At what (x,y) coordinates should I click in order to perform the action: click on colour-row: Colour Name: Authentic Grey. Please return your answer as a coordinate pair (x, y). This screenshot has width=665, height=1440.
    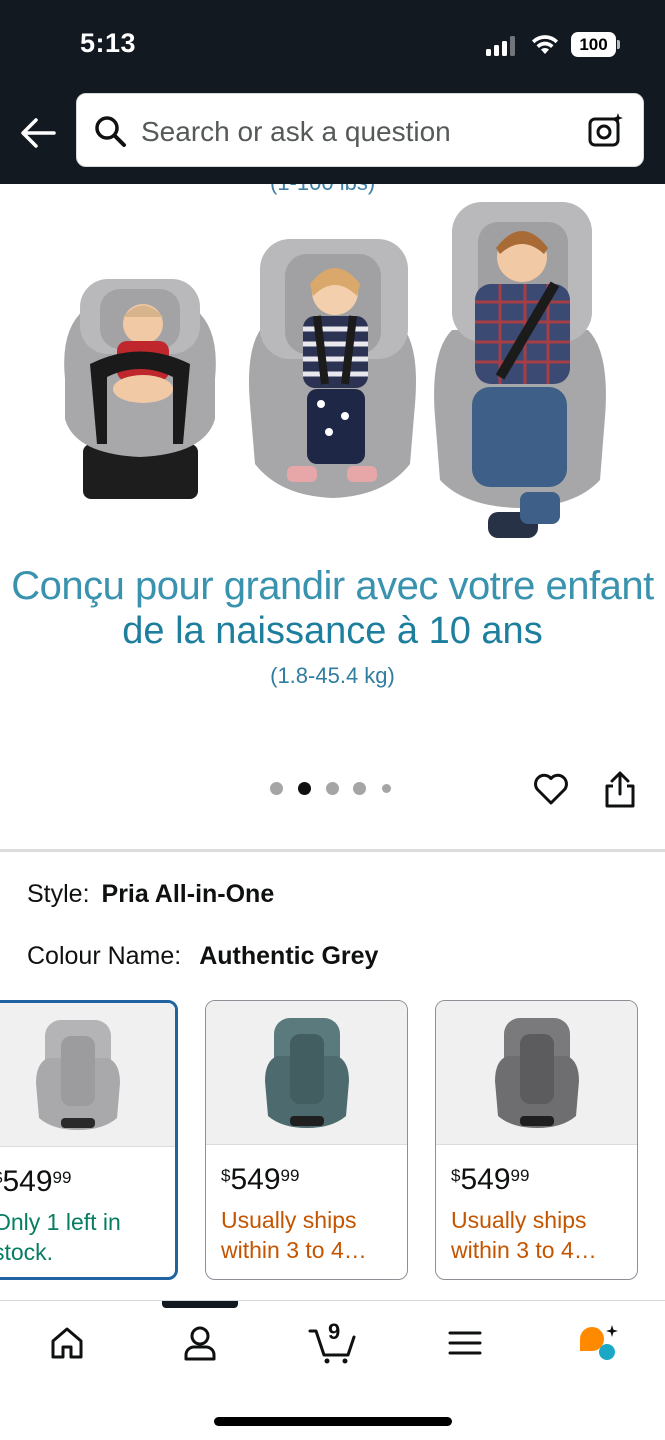
    Looking at the image, I should click on (202, 956).